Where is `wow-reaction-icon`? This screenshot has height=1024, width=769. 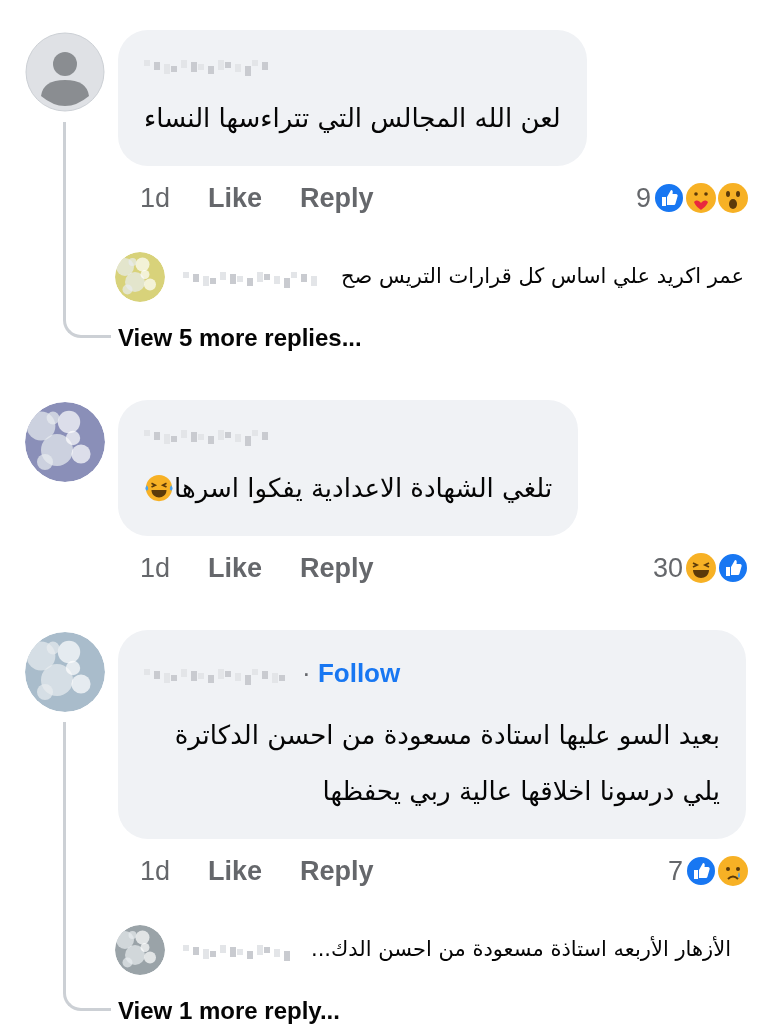
wow-reaction-icon is located at coordinates (733, 198).